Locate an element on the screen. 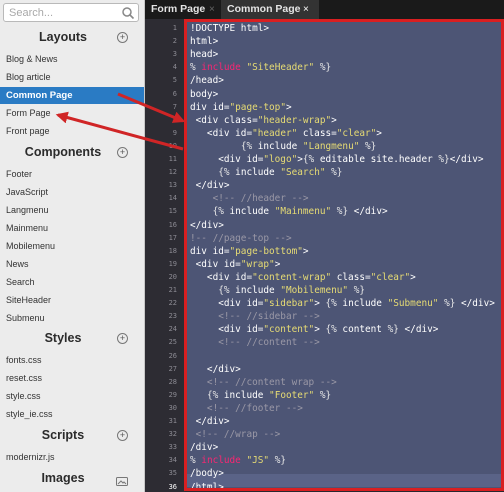 The height and width of the screenshot is (492, 504). add-layout-button: + is located at coordinates (122, 37).